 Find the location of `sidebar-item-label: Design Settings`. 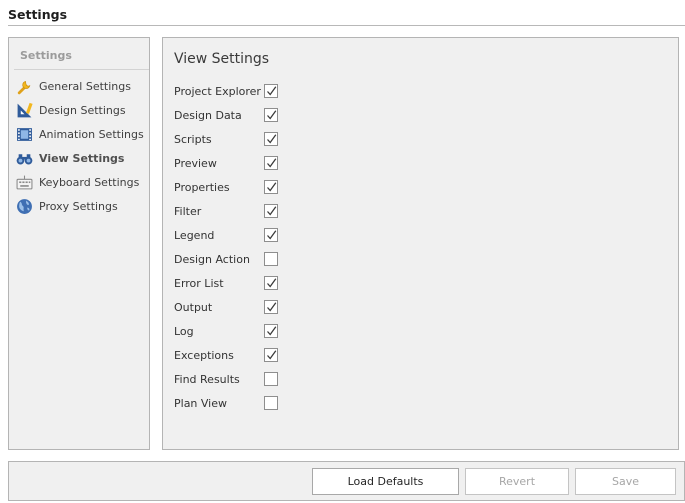

sidebar-item-label: Design Settings is located at coordinates (82, 110).